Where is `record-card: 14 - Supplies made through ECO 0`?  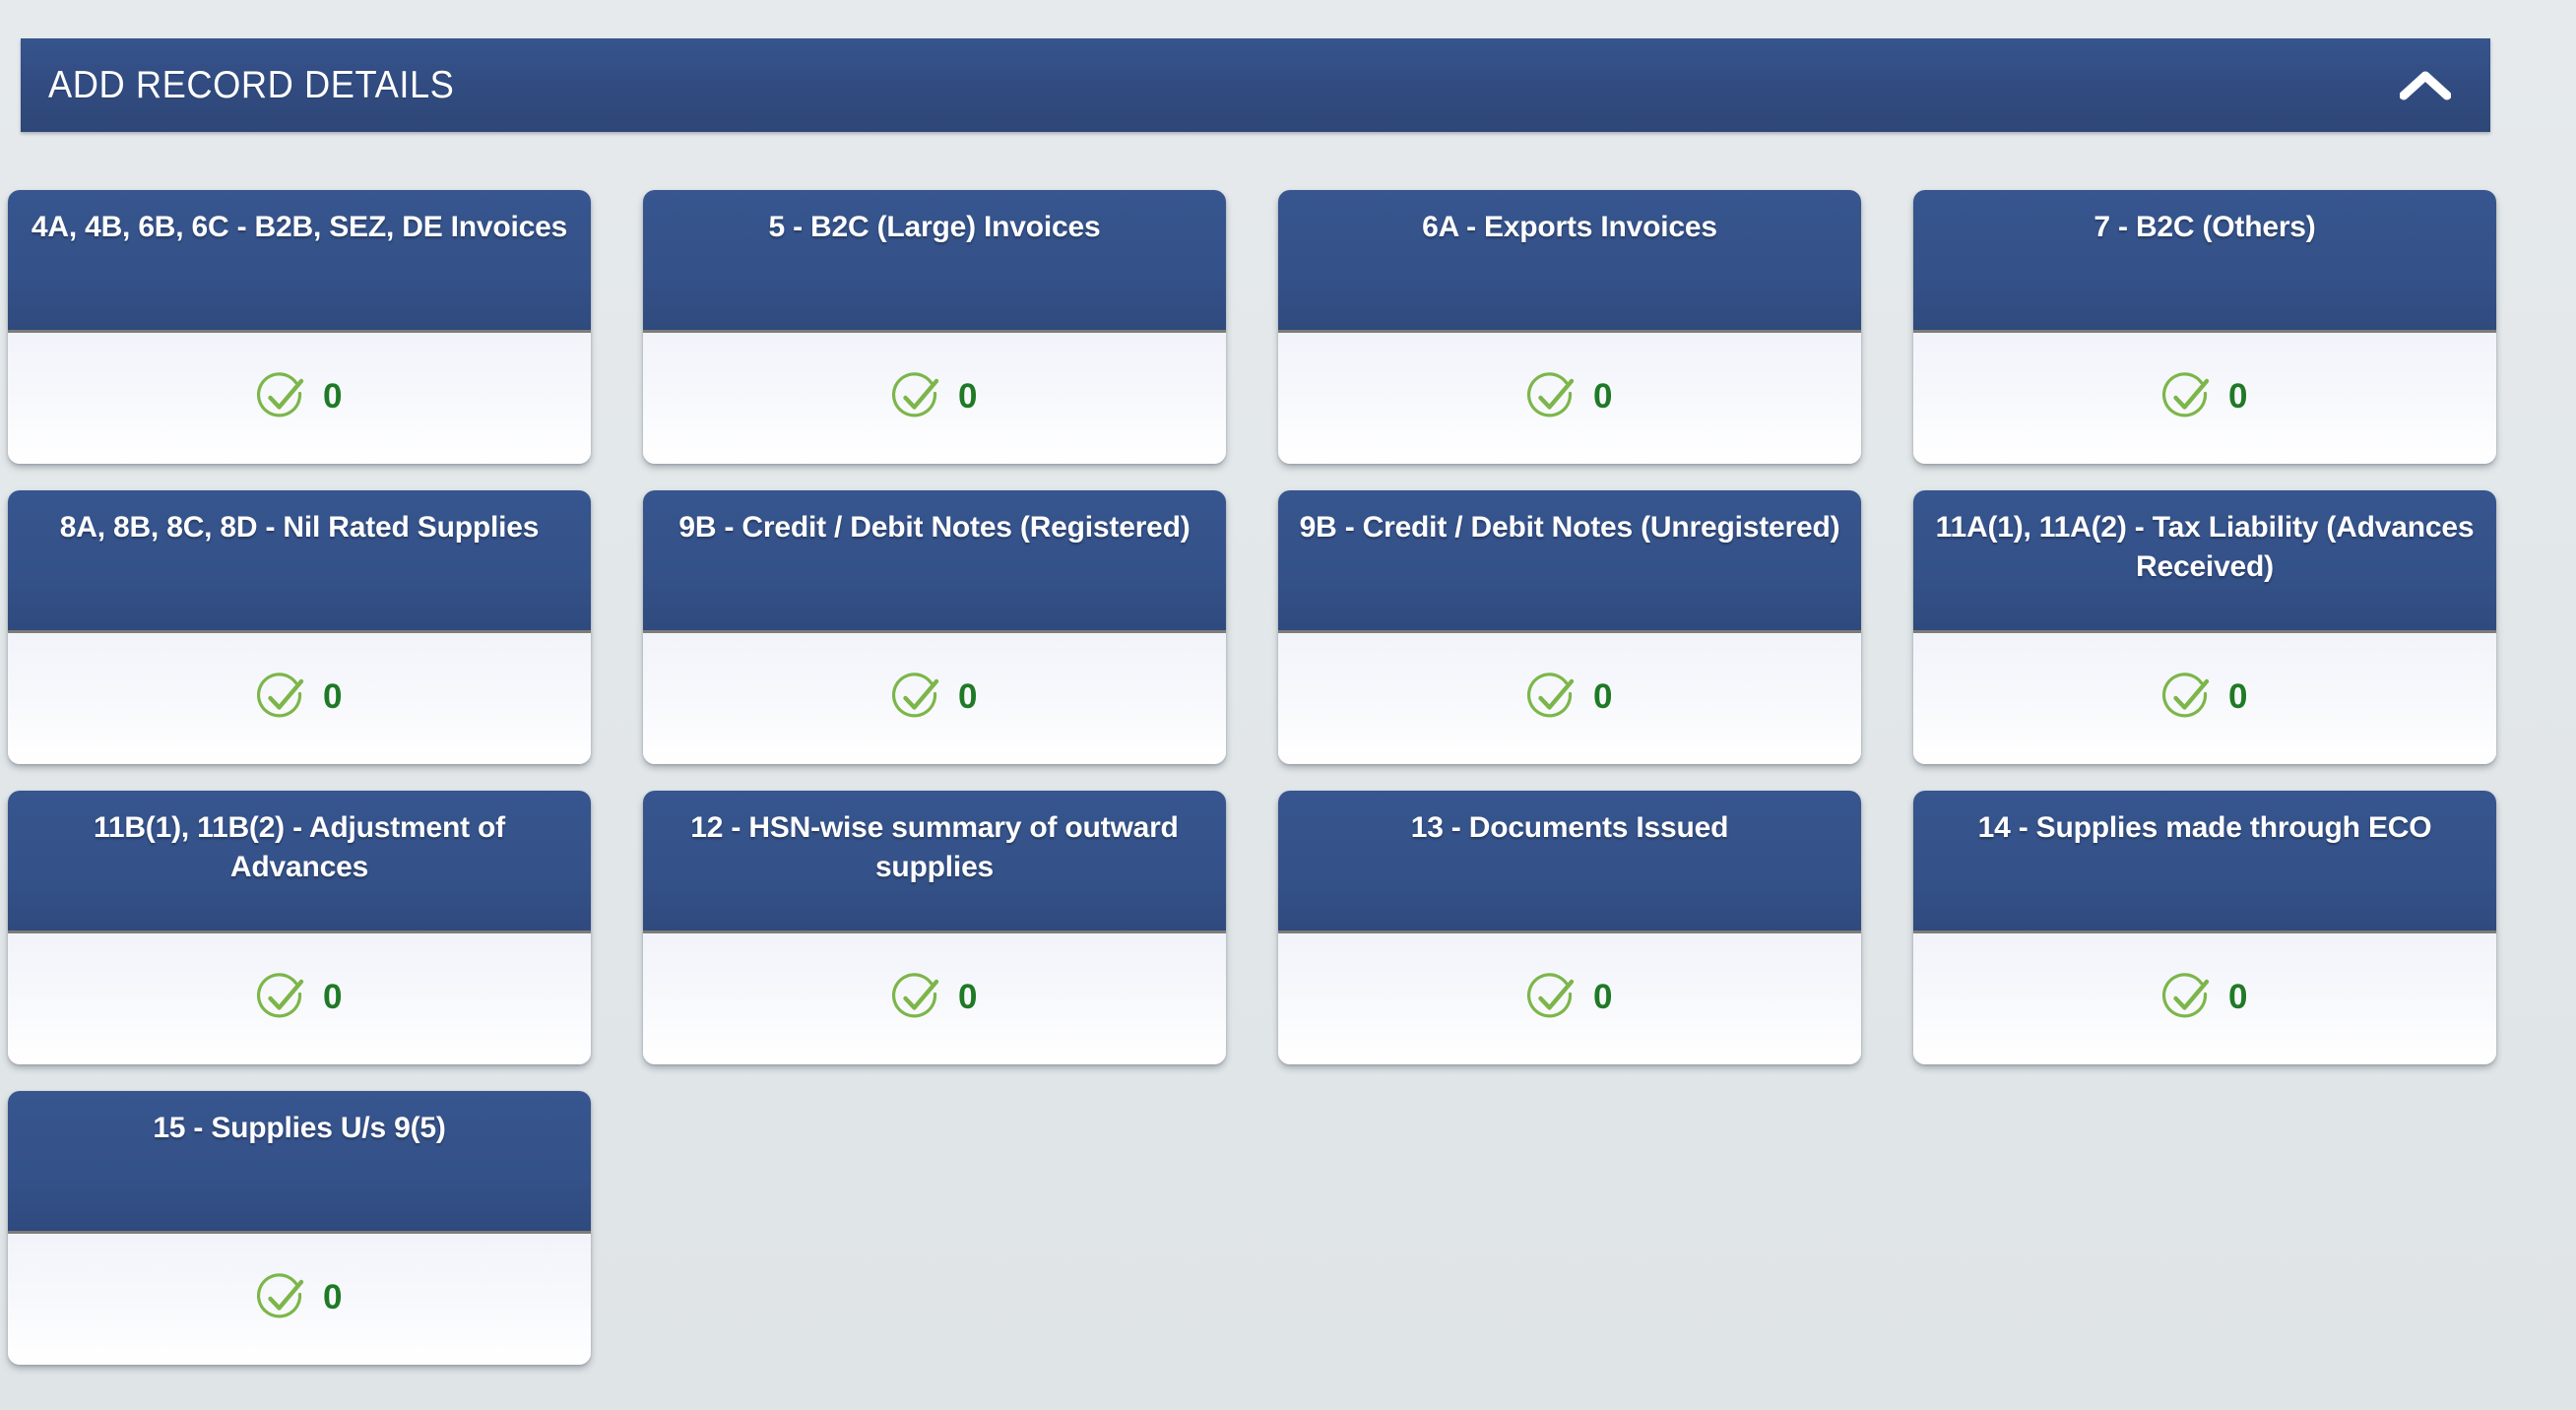
record-card: 14 - Supplies made through ECO 0 is located at coordinates (2204, 927).